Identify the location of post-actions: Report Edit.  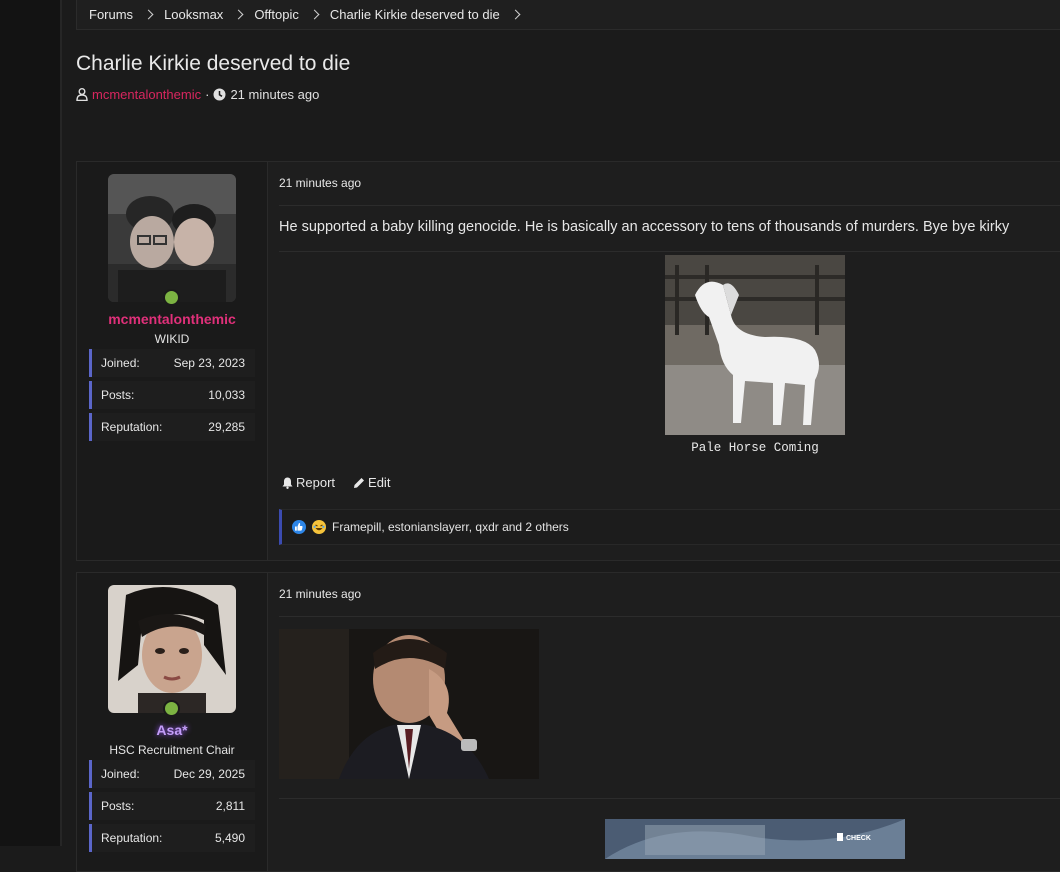
(336, 482).